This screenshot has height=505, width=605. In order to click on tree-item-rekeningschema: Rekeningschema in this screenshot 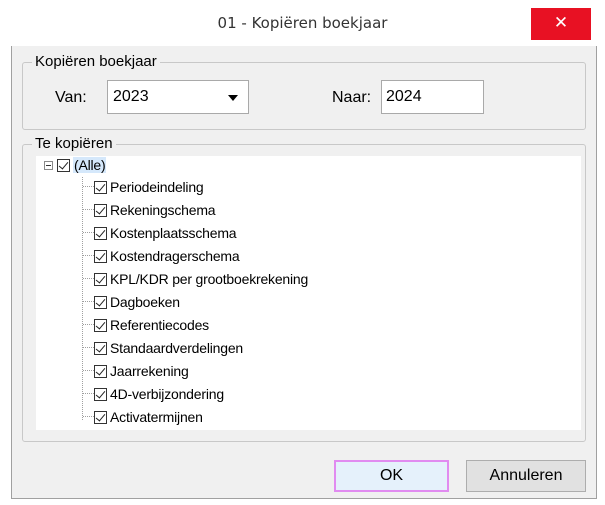, I will do `click(155, 210)`.